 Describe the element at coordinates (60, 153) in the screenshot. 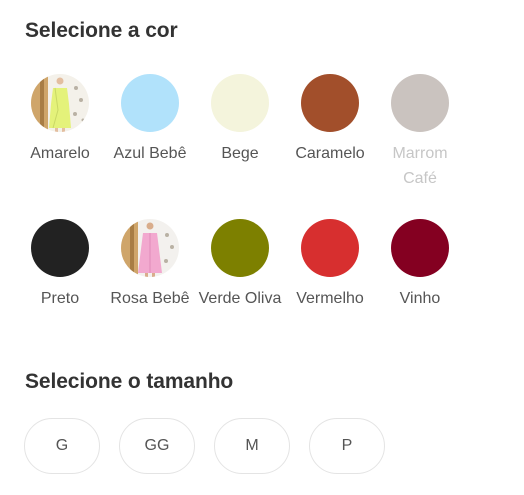

I see `swatch-label: Amarelo` at that location.